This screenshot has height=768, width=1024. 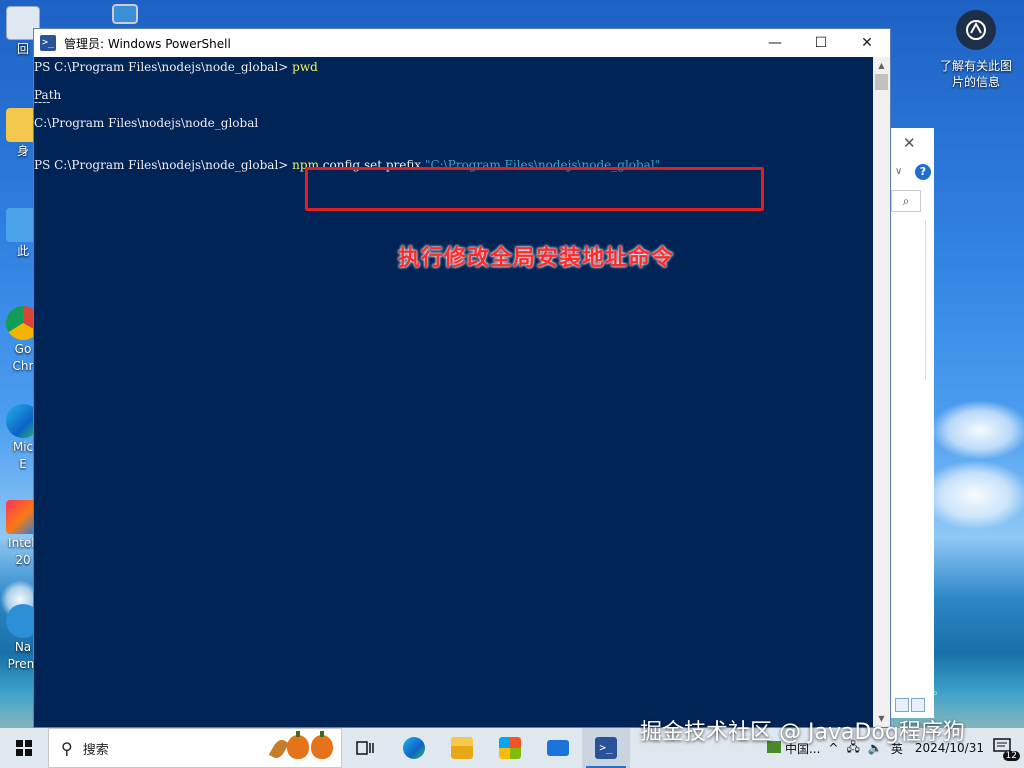 I want to click on file-explorer-taskbar-button, so click(x=462, y=748).